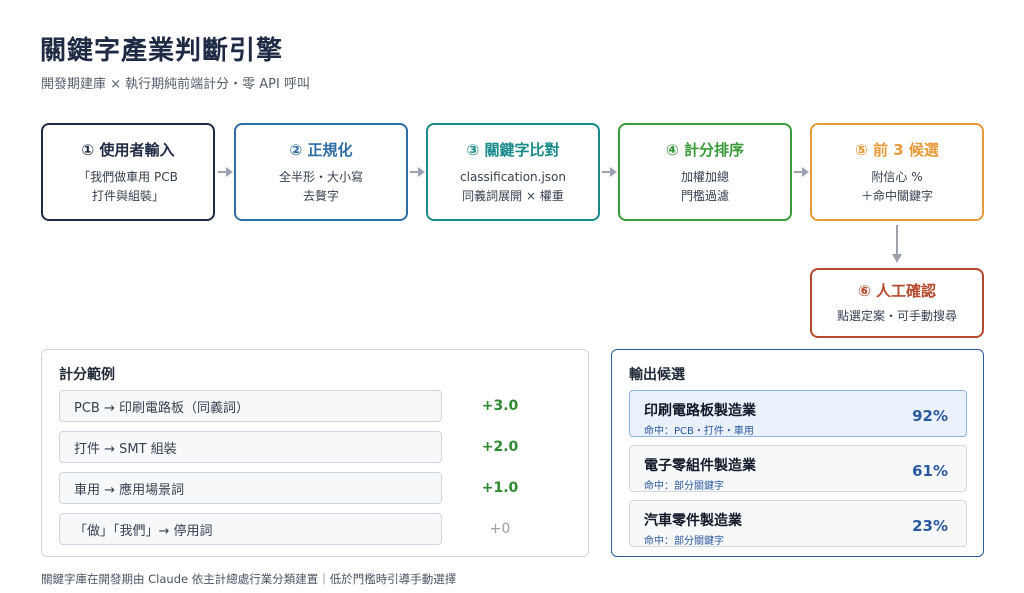  Describe the element at coordinates (321, 149) in the screenshot. I see `step-title: ② 正規化` at that location.